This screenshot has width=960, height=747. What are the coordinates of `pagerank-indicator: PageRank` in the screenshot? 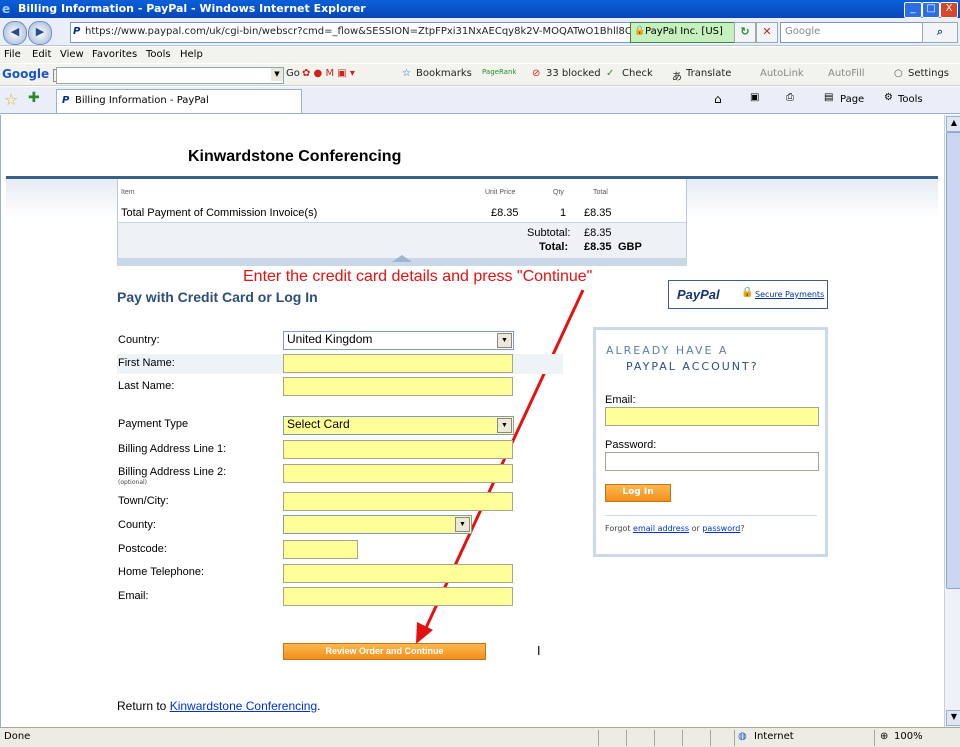 It's located at (499, 72).